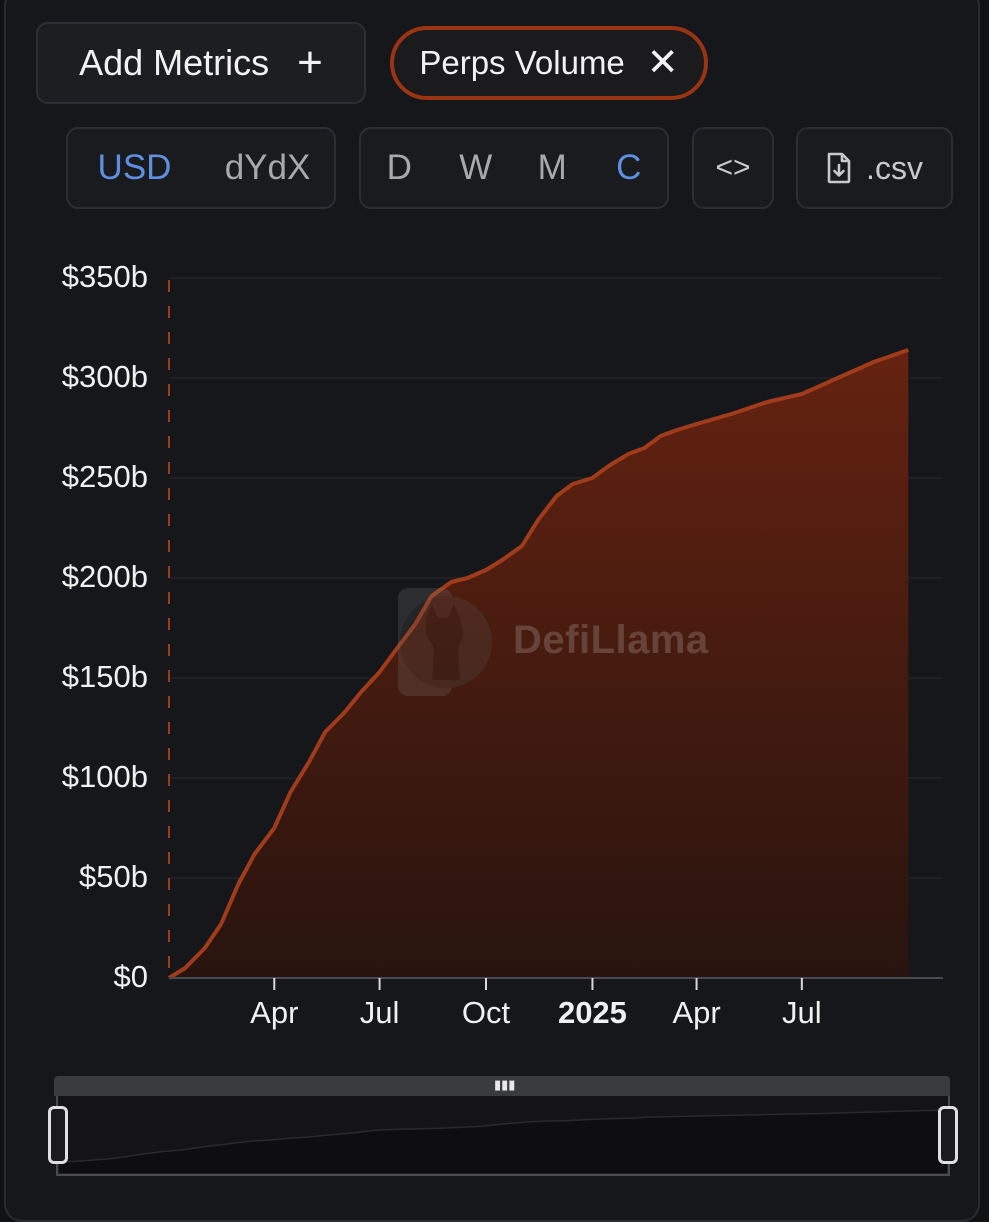 The width and height of the screenshot is (989, 1222). Describe the element at coordinates (58, 1135) in the screenshot. I see `slider-handle-left` at that location.